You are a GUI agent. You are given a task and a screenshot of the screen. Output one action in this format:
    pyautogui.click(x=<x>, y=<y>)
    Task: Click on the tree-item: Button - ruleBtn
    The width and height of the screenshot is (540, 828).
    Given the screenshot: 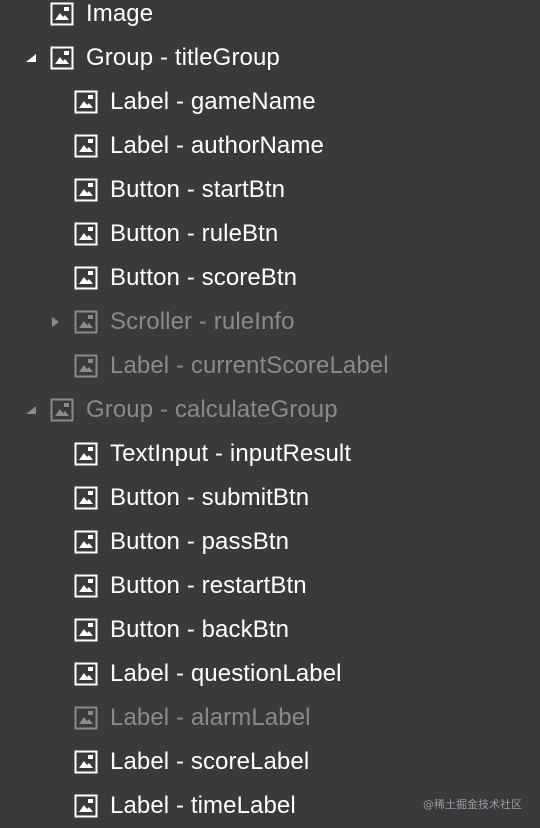 What is the action you would take?
    pyautogui.click(x=270, y=234)
    